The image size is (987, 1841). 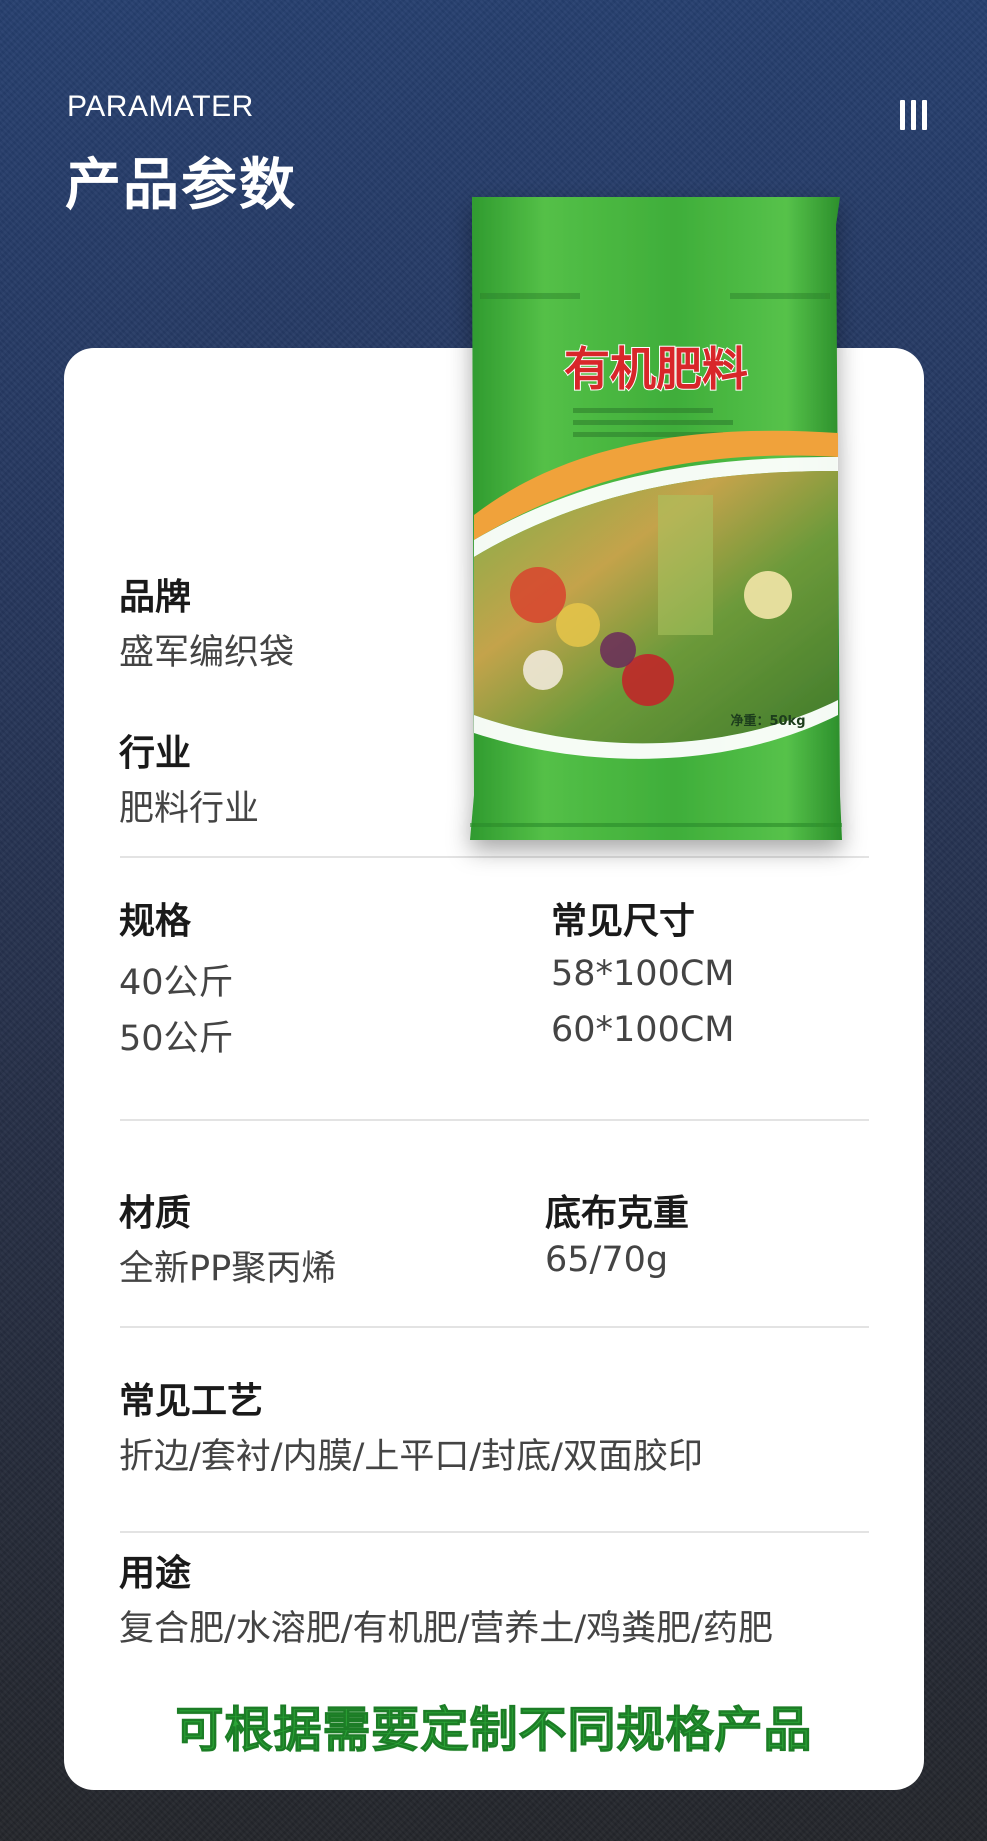 I want to click on bag-net-weight: 净重：50kg, so click(x=767, y=721).